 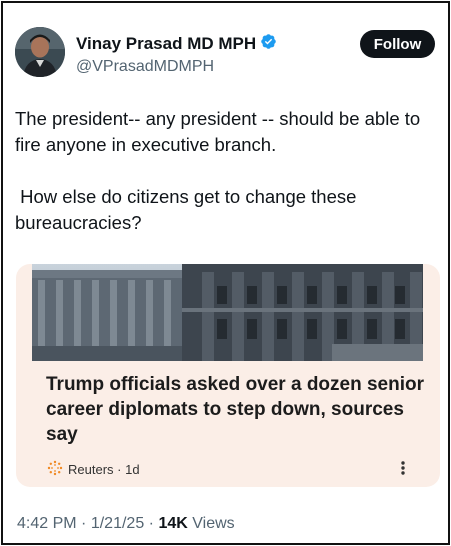 I want to click on tweet-time: 4:42 PM, so click(x=47, y=523).